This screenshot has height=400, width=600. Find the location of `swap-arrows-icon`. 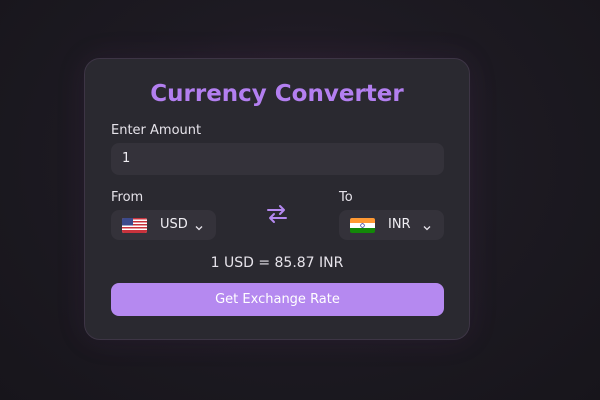

swap-arrows-icon is located at coordinates (277, 214).